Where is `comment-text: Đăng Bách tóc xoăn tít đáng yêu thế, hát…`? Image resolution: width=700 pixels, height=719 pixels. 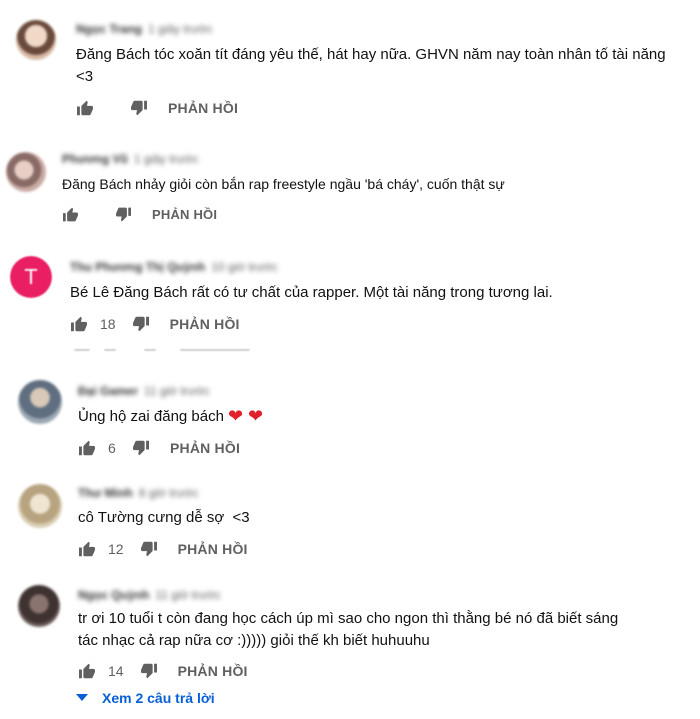
comment-text: Đăng Bách tóc xoăn tít đáng yêu thế, hát… is located at coordinates (371, 65).